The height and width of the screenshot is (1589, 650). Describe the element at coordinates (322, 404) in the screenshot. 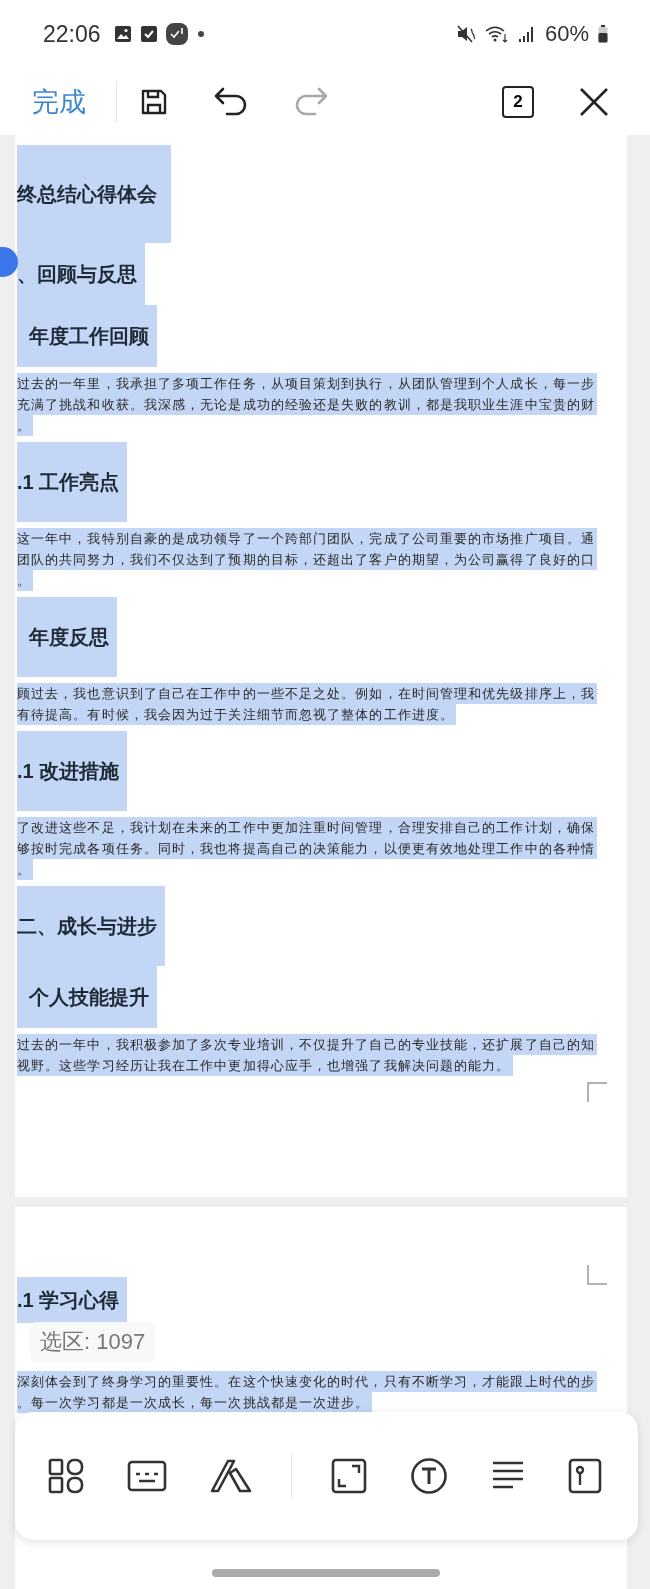

I see `document-paragraph: 过去的一年里，我承担了多项工作任务，从项目策划到执行，从团队管理到个人成长，每一步 充满了挑战和收获。我深感，无论是成功的经验还是失败的教训，都是我职业生涯中宝贵的财 。` at that location.